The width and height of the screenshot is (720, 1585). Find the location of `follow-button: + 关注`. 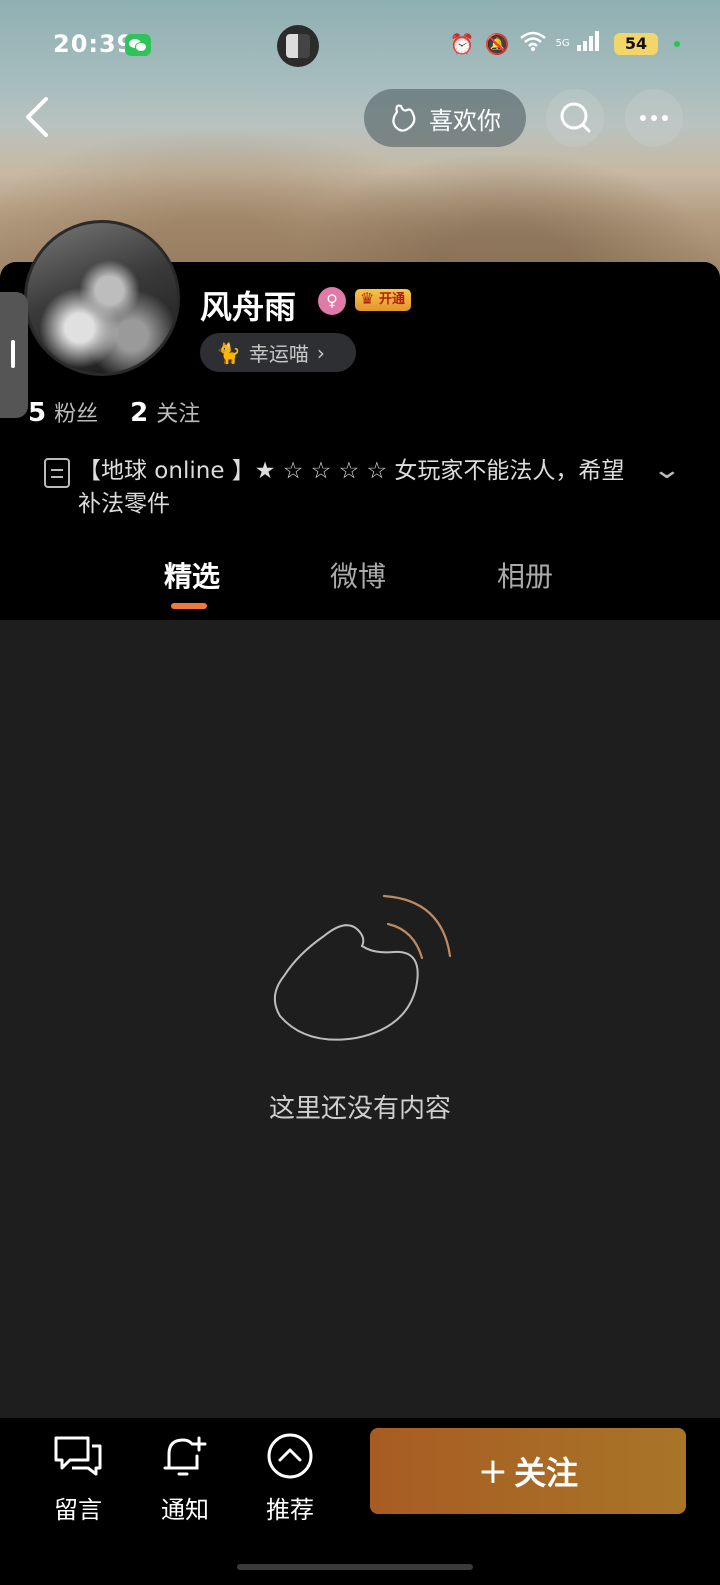

follow-button: + 关注 is located at coordinates (528, 1471).